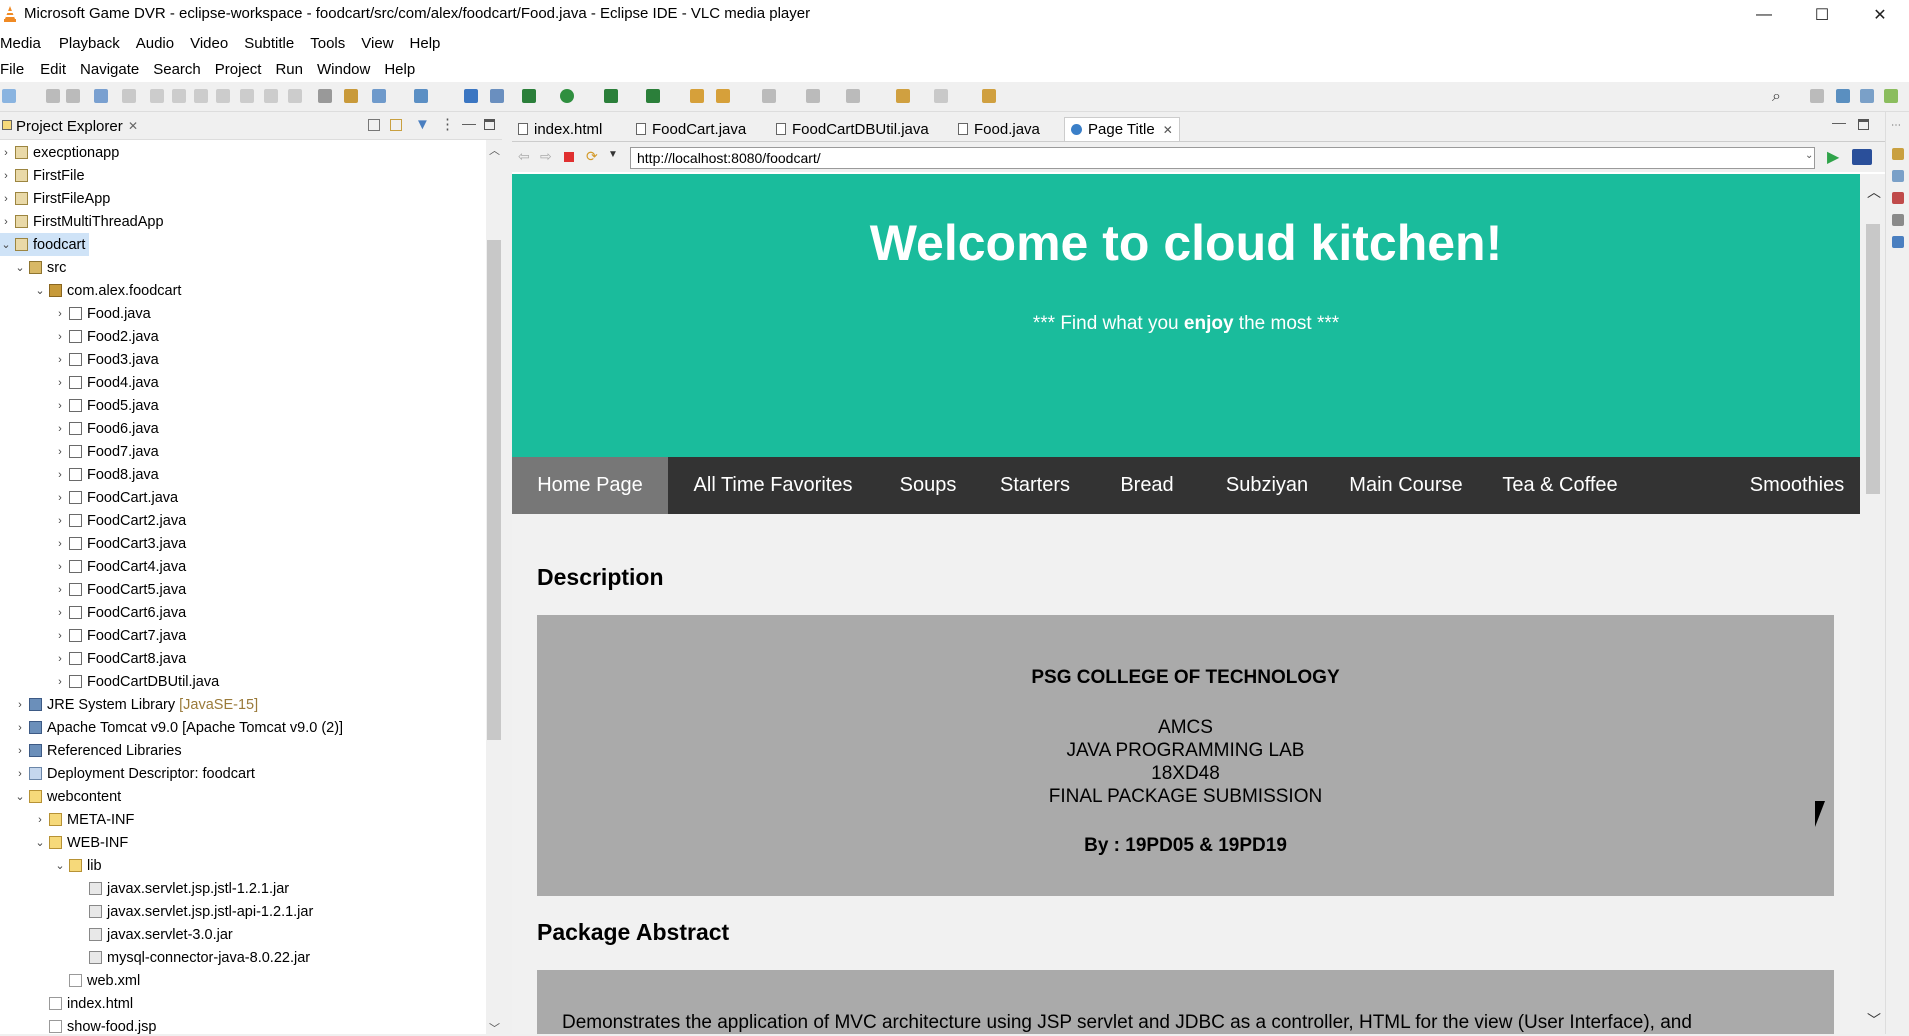 The image size is (1909, 1036). What do you see at coordinates (78, 1024) in the screenshot?
I see `tree-item: show-food.jsp` at bounding box center [78, 1024].